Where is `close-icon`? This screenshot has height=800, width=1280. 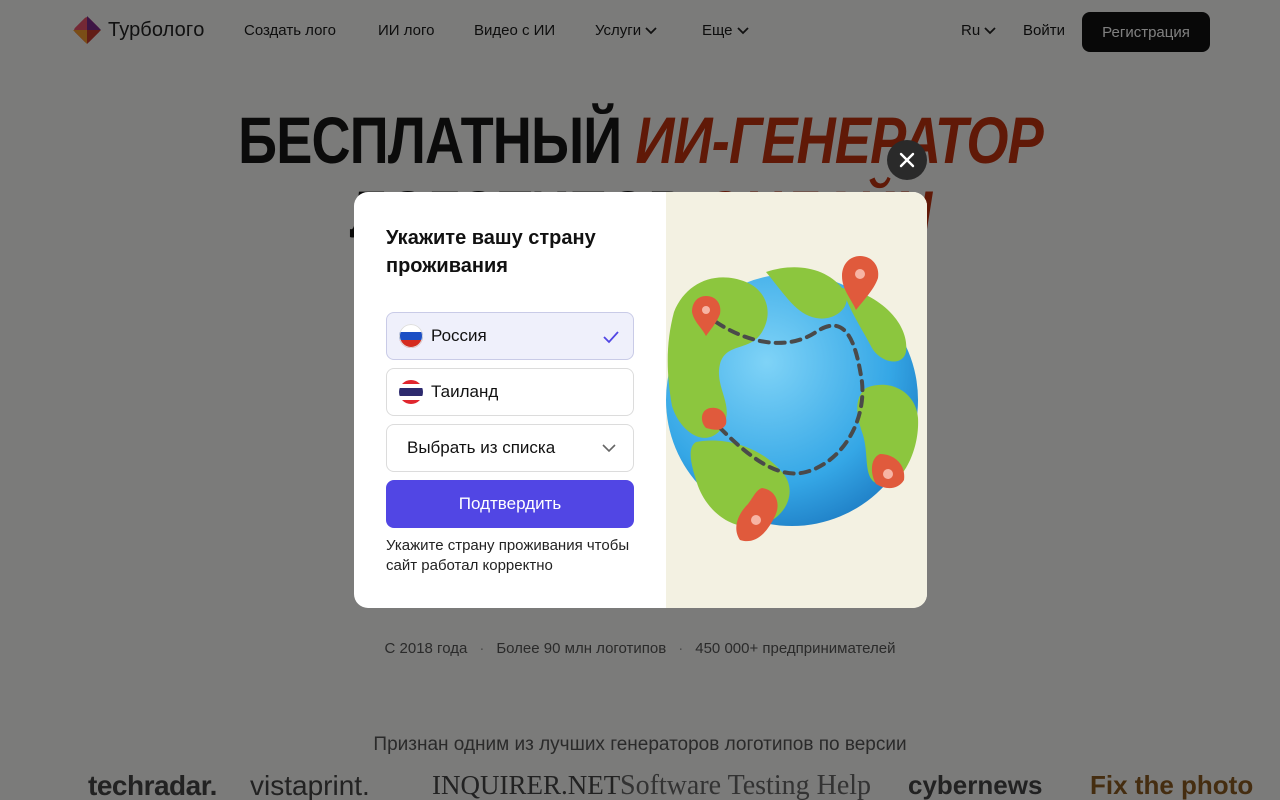
close-icon is located at coordinates (907, 160).